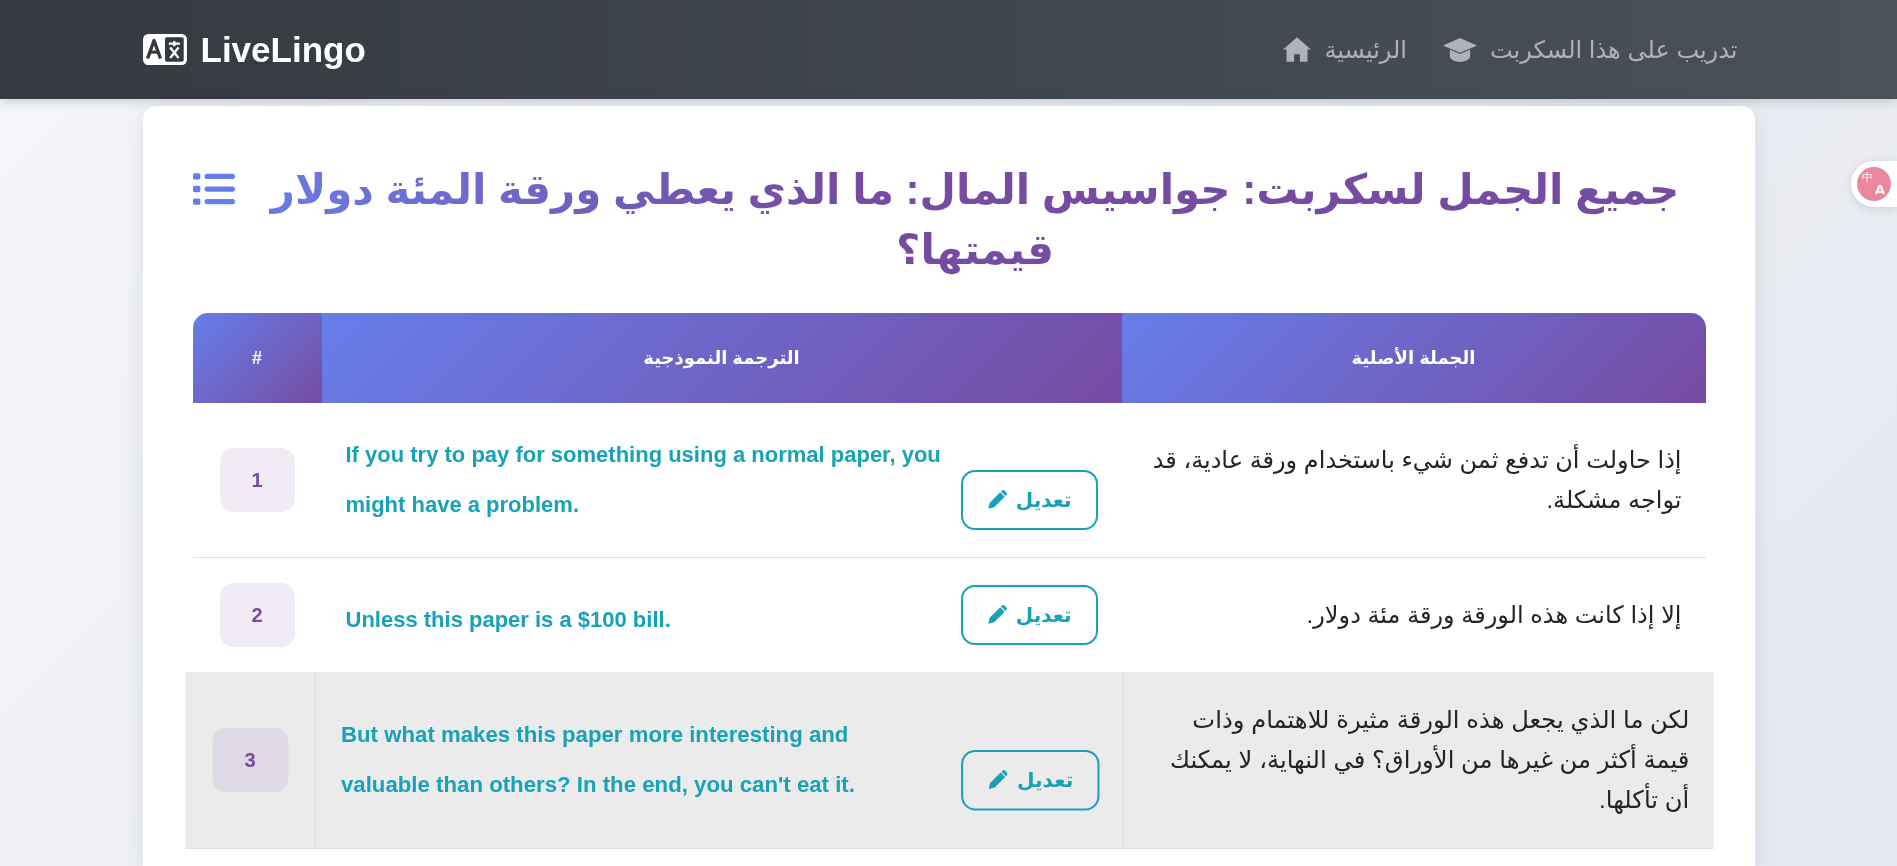 Image resolution: width=1897 pixels, height=866 pixels. What do you see at coordinates (508, 620) in the screenshot?
I see `translation-text: Unless this paper is a $100 bill.` at bounding box center [508, 620].